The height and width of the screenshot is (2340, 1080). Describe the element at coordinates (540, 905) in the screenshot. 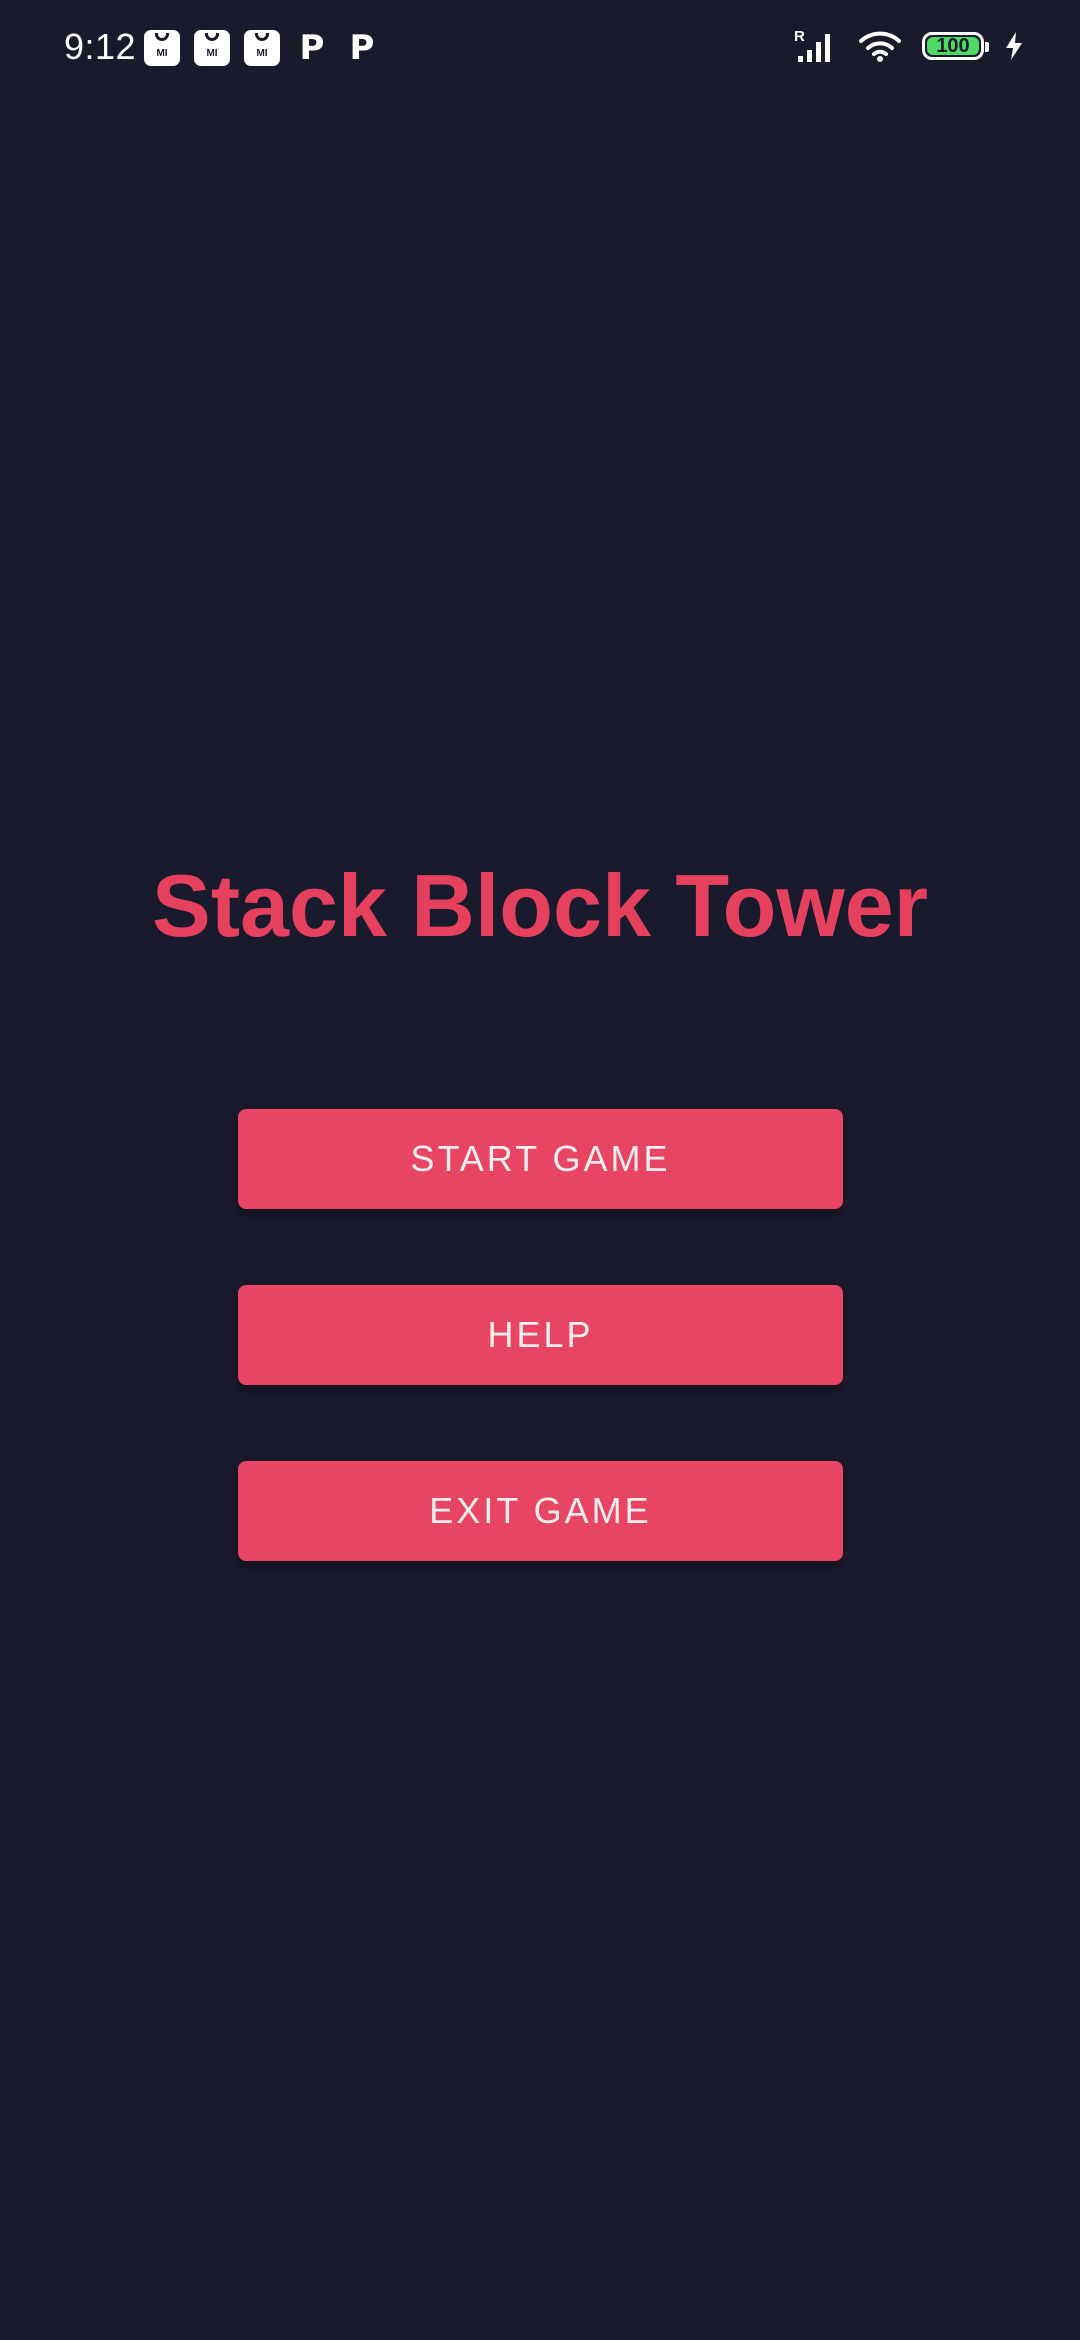

I see `game-title: Stack Block Tower` at that location.